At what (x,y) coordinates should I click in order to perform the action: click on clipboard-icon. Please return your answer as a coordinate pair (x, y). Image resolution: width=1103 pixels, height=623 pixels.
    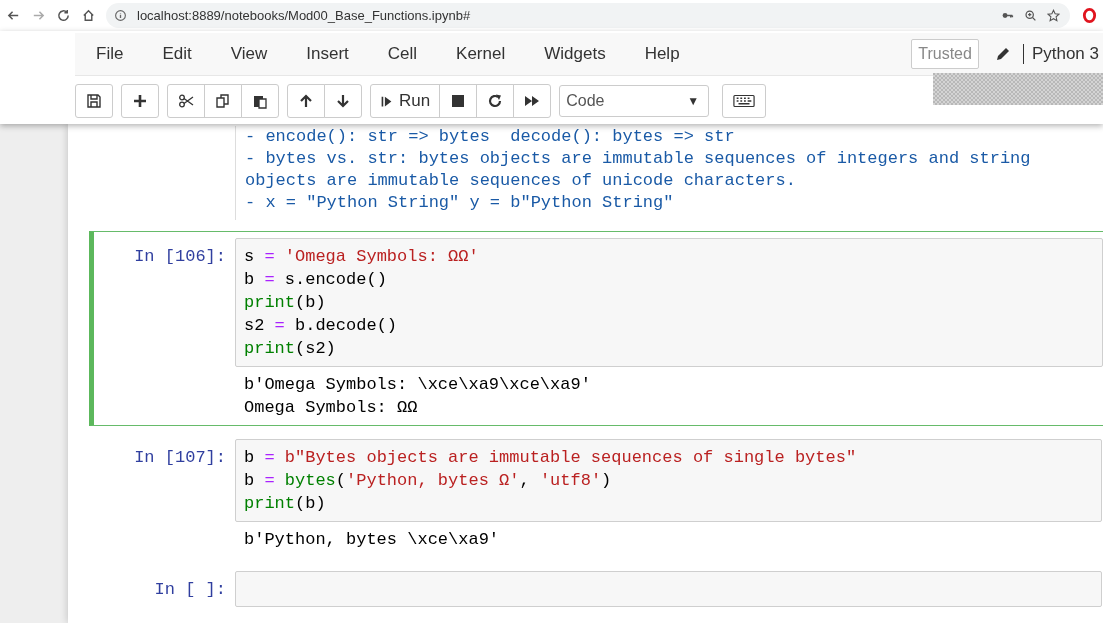
    Looking at the image, I should click on (260, 101).